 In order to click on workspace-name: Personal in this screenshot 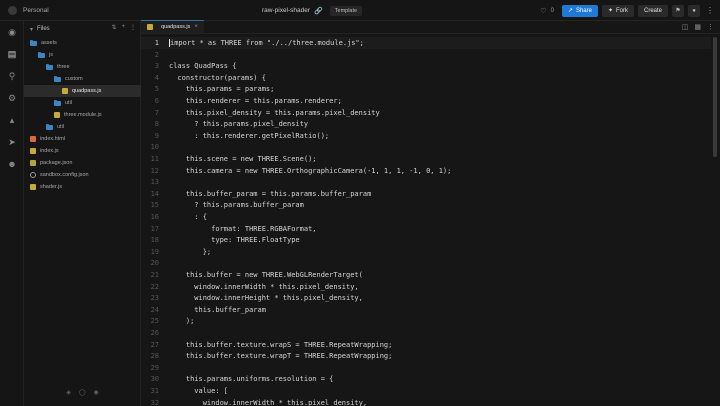, I will do `click(36, 10)`.